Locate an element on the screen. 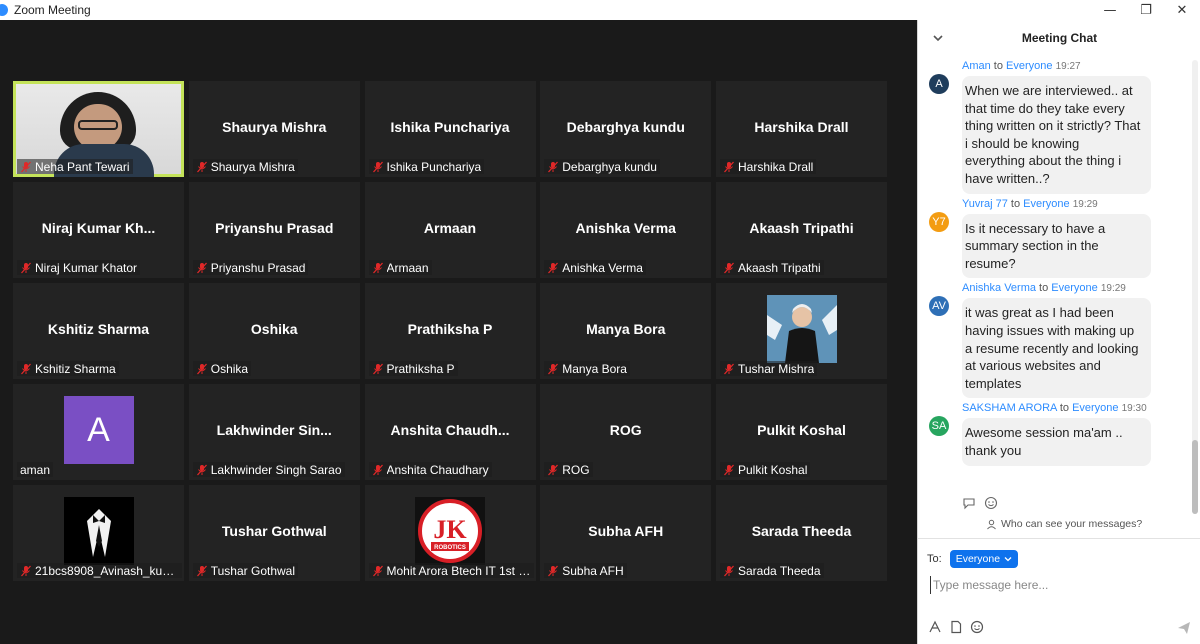  participant-name-label: Prathiksha P is located at coordinates (413, 368).